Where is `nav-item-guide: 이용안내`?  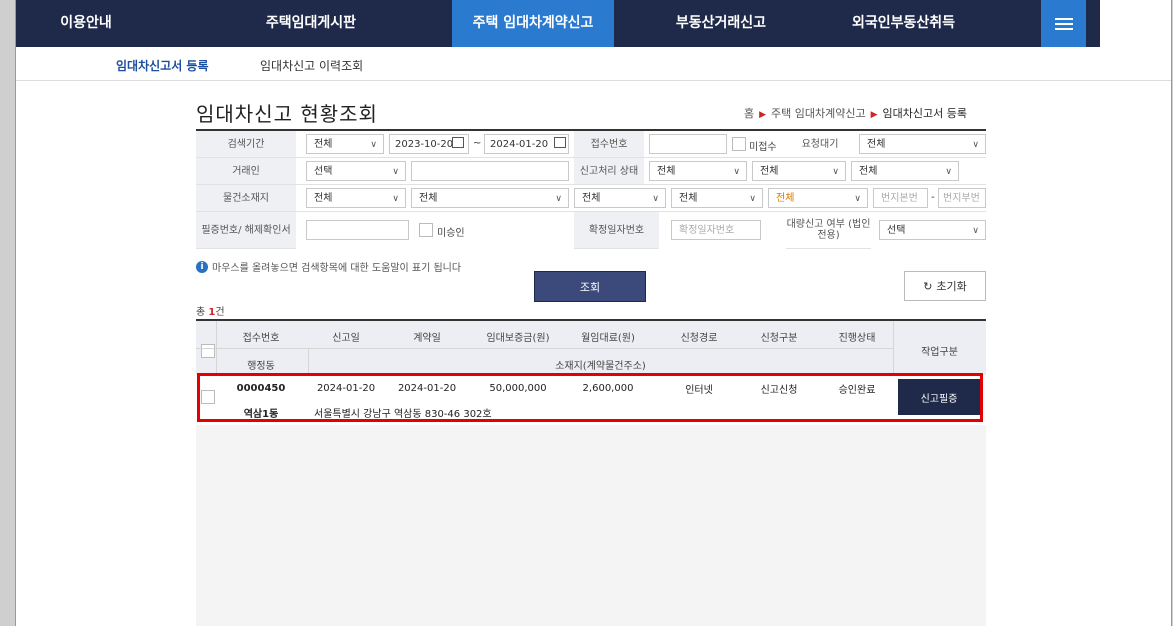
nav-item-guide: 이용안내 is located at coordinates (86, 23).